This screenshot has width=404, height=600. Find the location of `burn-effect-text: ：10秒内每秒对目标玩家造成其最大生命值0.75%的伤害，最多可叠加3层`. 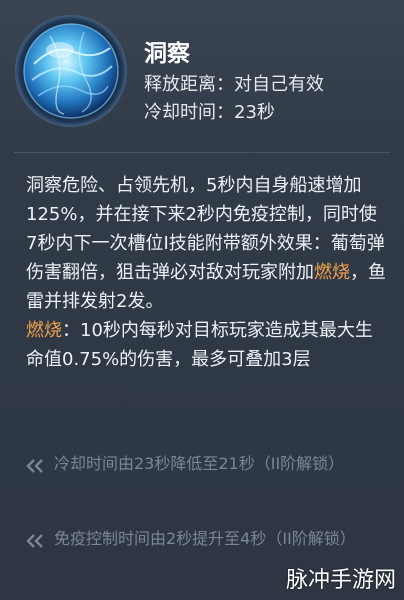

burn-effect-text: ：10秒内每秒对目标玩家造成其最大生命值0.75%的伤害，最多可叠加3层 is located at coordinates (199, 345).